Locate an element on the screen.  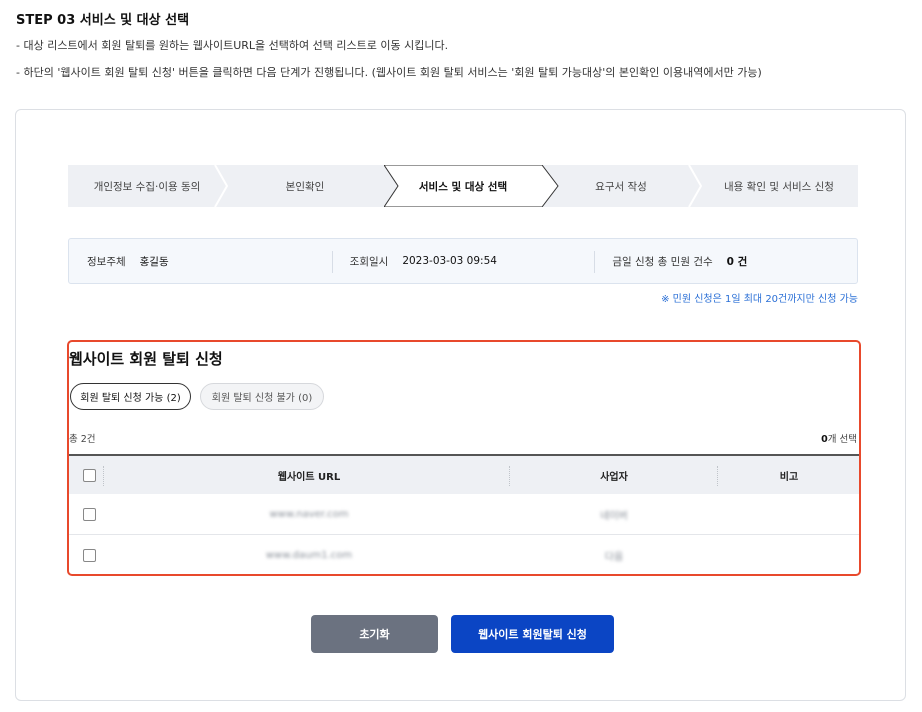
selected-count: 0개 선택 is located at coordinates (839, 438).